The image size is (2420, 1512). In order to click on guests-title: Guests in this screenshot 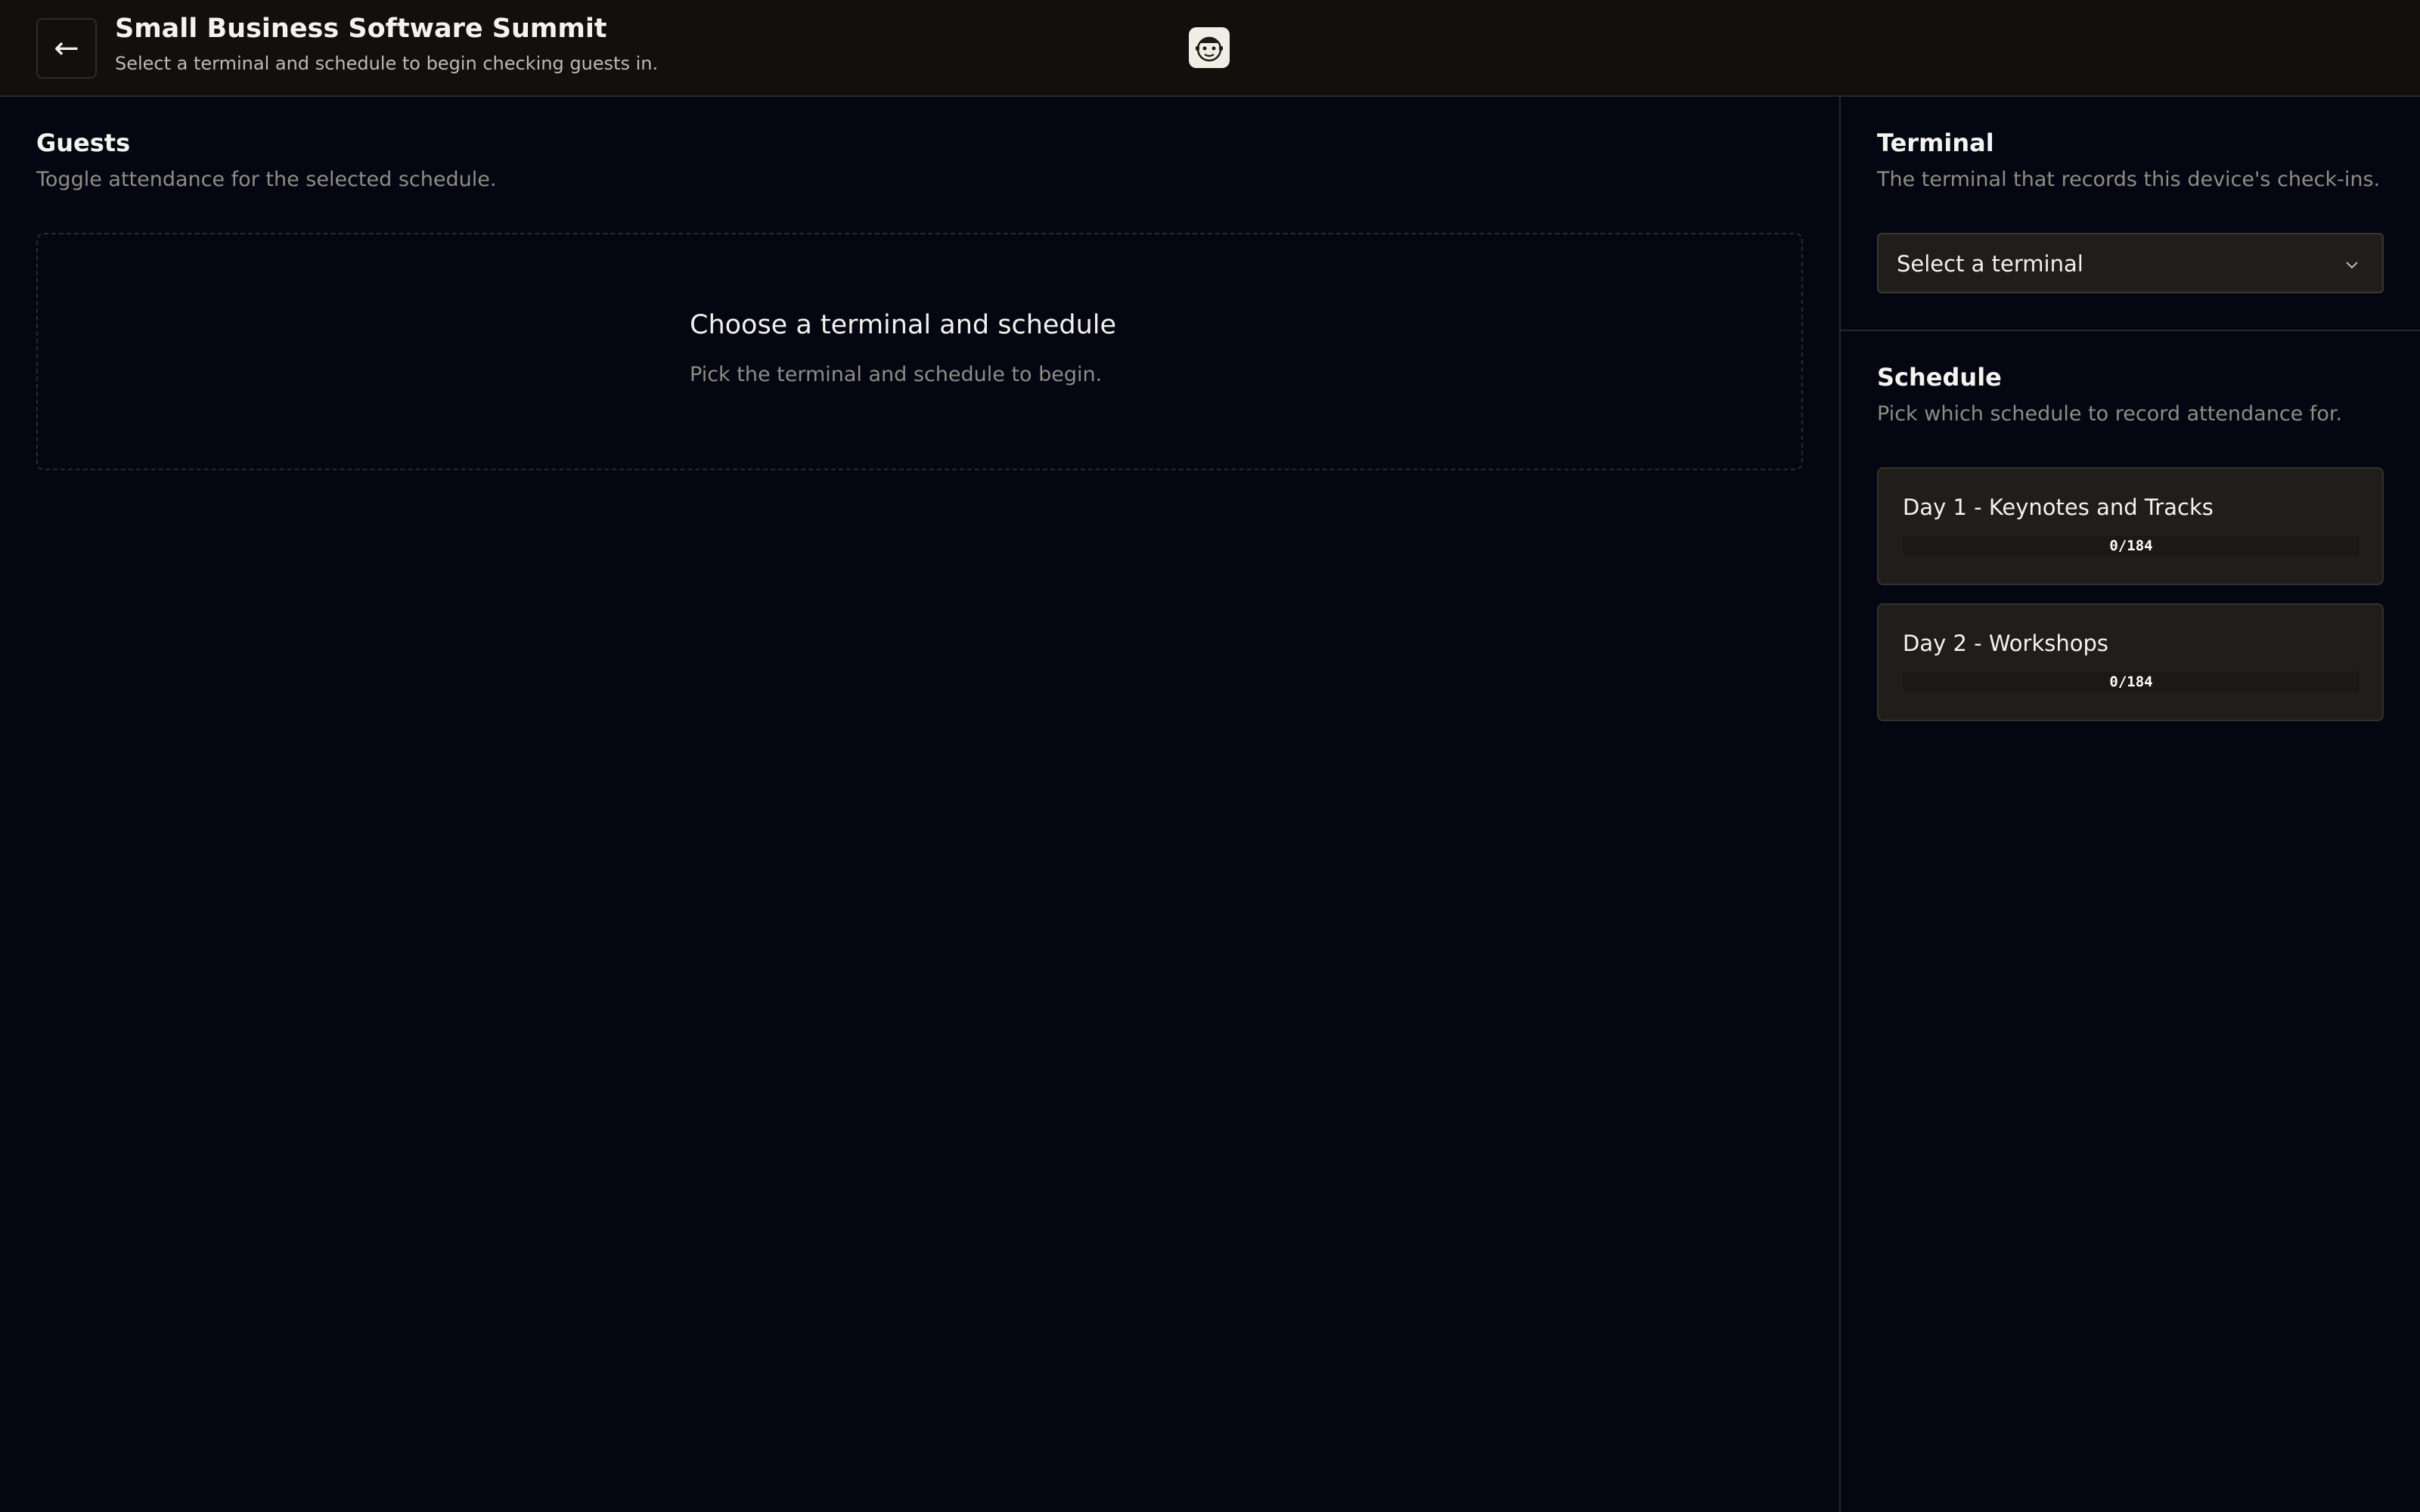, I will do `click(83, 143)`.